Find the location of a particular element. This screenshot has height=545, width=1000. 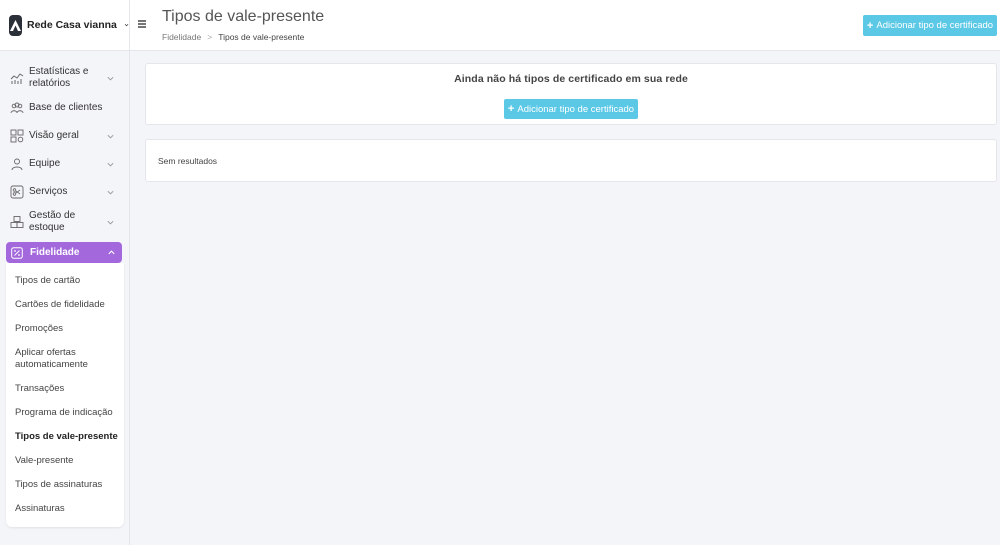

submenu-item-transacoes: Transações is located at coordinates (69, 389).